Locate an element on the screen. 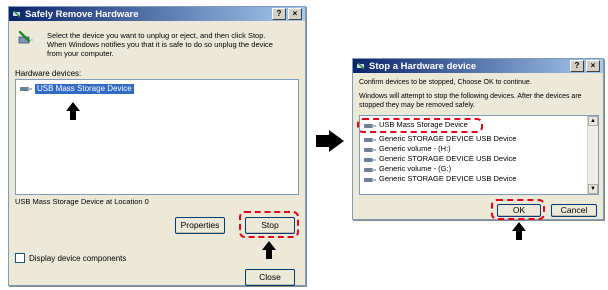 The width and height of the screenshot is (608, 290). display-components-checkbox is located at coordinates (20, 258).